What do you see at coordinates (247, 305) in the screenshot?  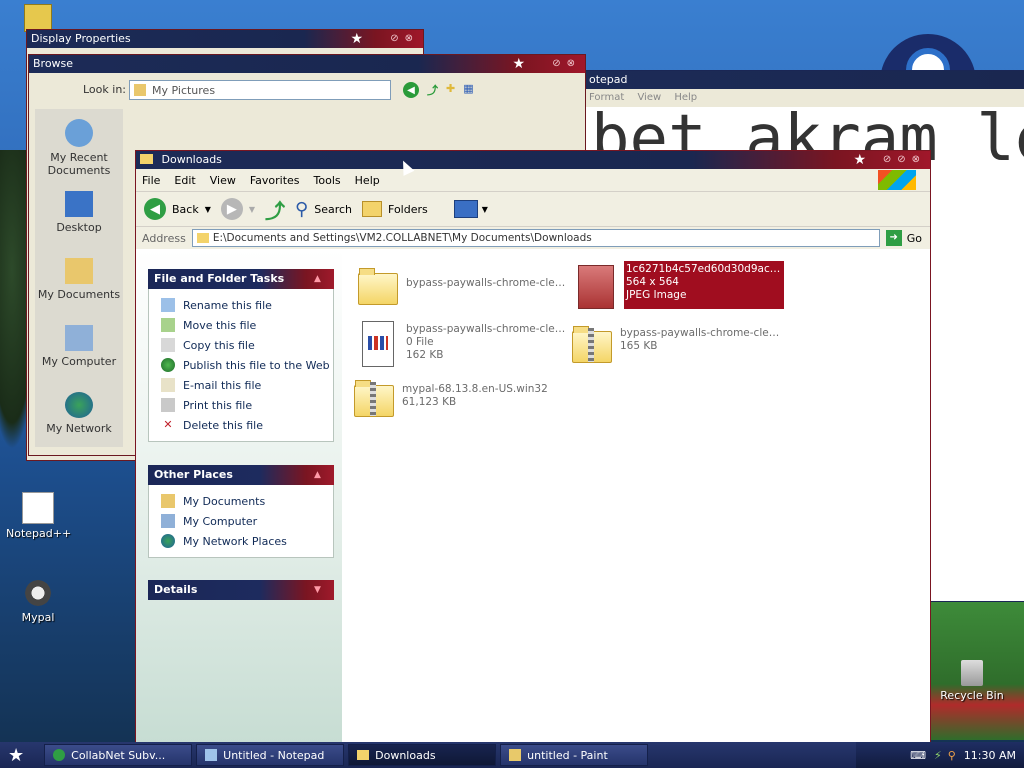 I see `task-rename: Rename this file` at bounding box center [247, 305].